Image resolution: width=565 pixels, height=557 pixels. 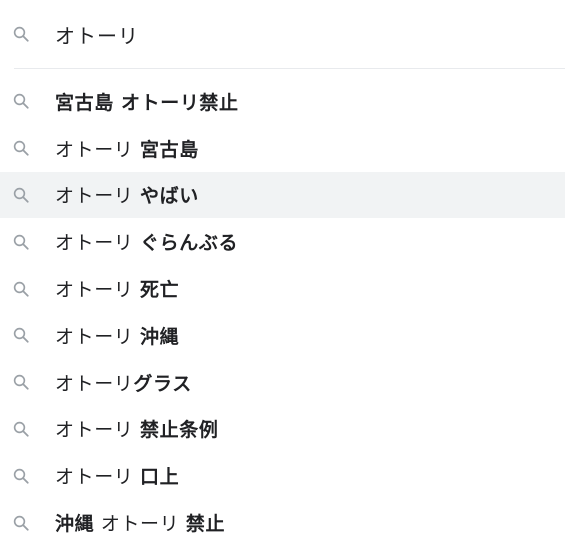 I want to click on suggestion-label: オトーリ やばい, so click(x=127, y=194).